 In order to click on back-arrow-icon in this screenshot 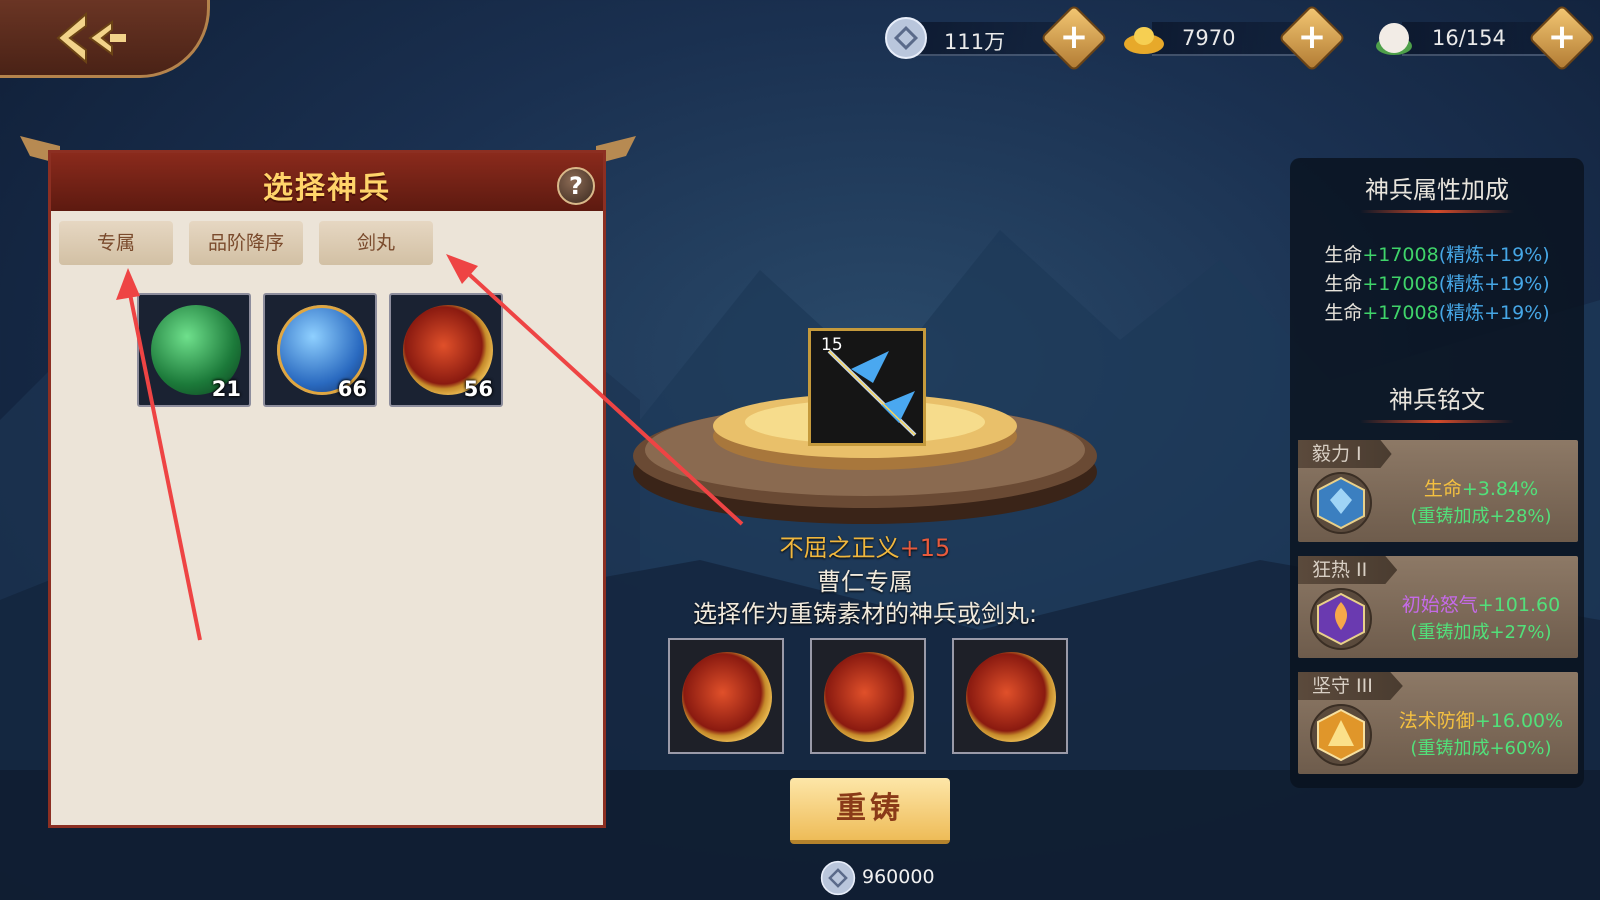, I will do `click(91, 38)`.